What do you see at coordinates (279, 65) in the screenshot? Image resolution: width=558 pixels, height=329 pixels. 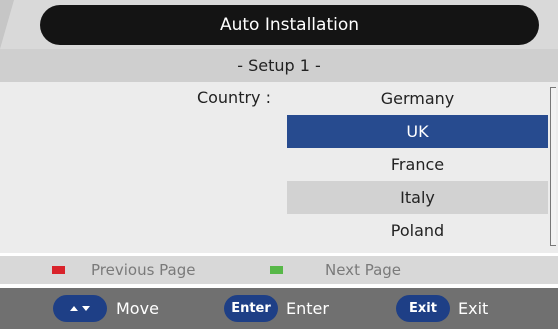 I see `setup-subtitle: - Setup 1 -` at bounding box center [279, 65].